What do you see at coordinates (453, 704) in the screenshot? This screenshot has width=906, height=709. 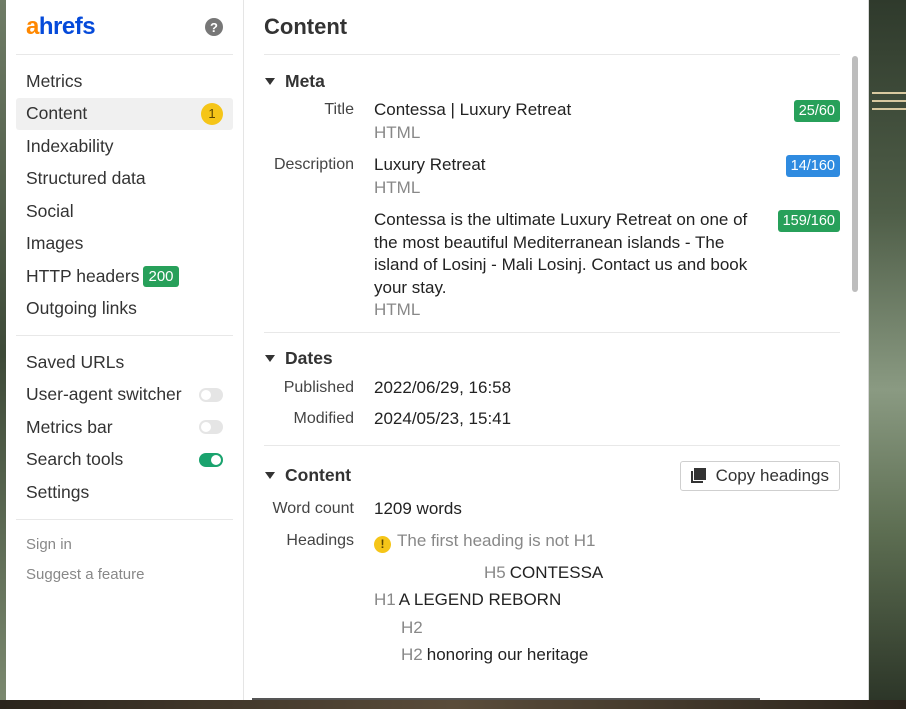 I see `background-bottom` at bounding box center [453, 704].